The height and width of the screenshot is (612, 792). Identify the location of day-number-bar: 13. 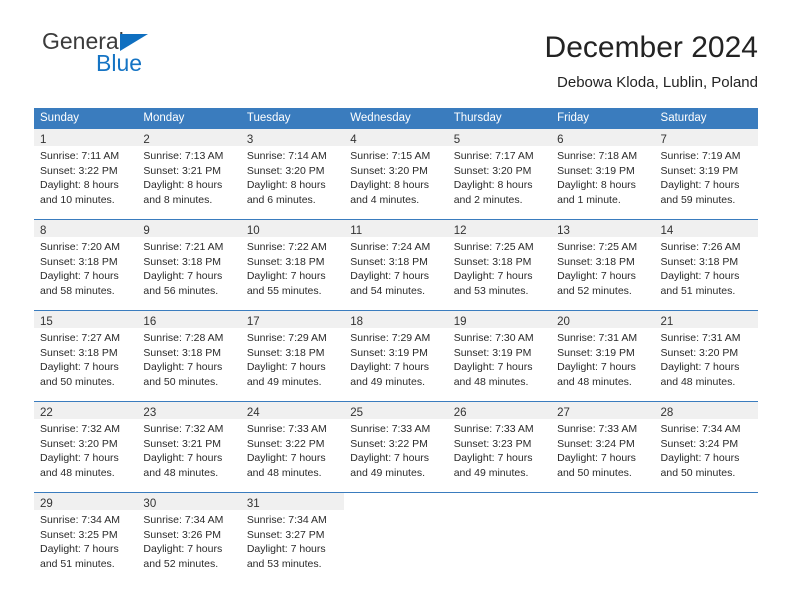
(603, 228).